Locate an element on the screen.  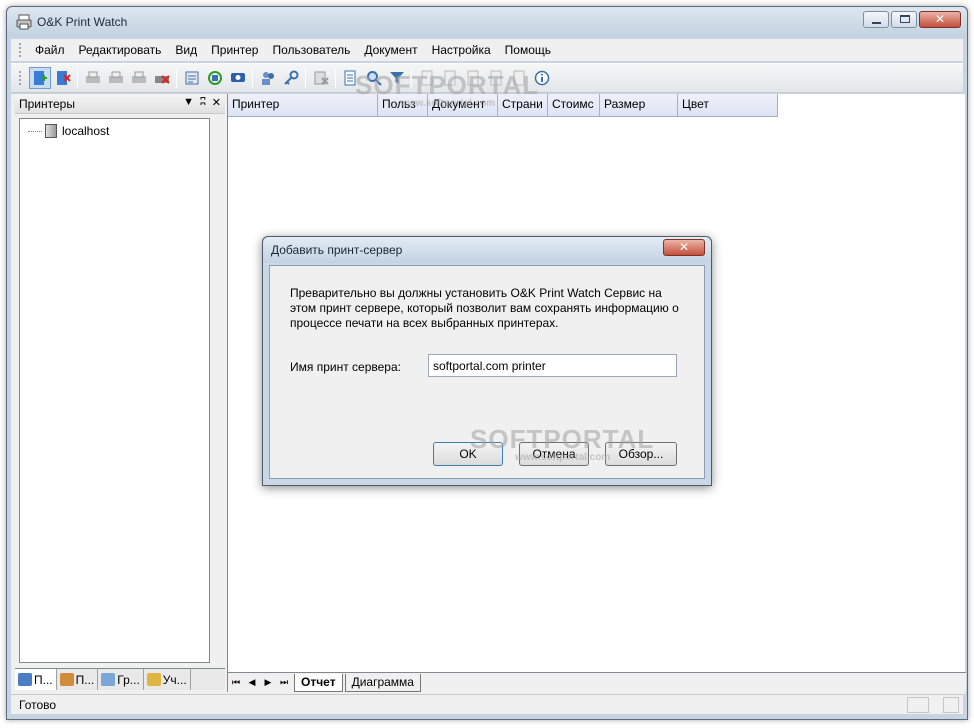
remove-server-button is located at coordinates (63, 78).